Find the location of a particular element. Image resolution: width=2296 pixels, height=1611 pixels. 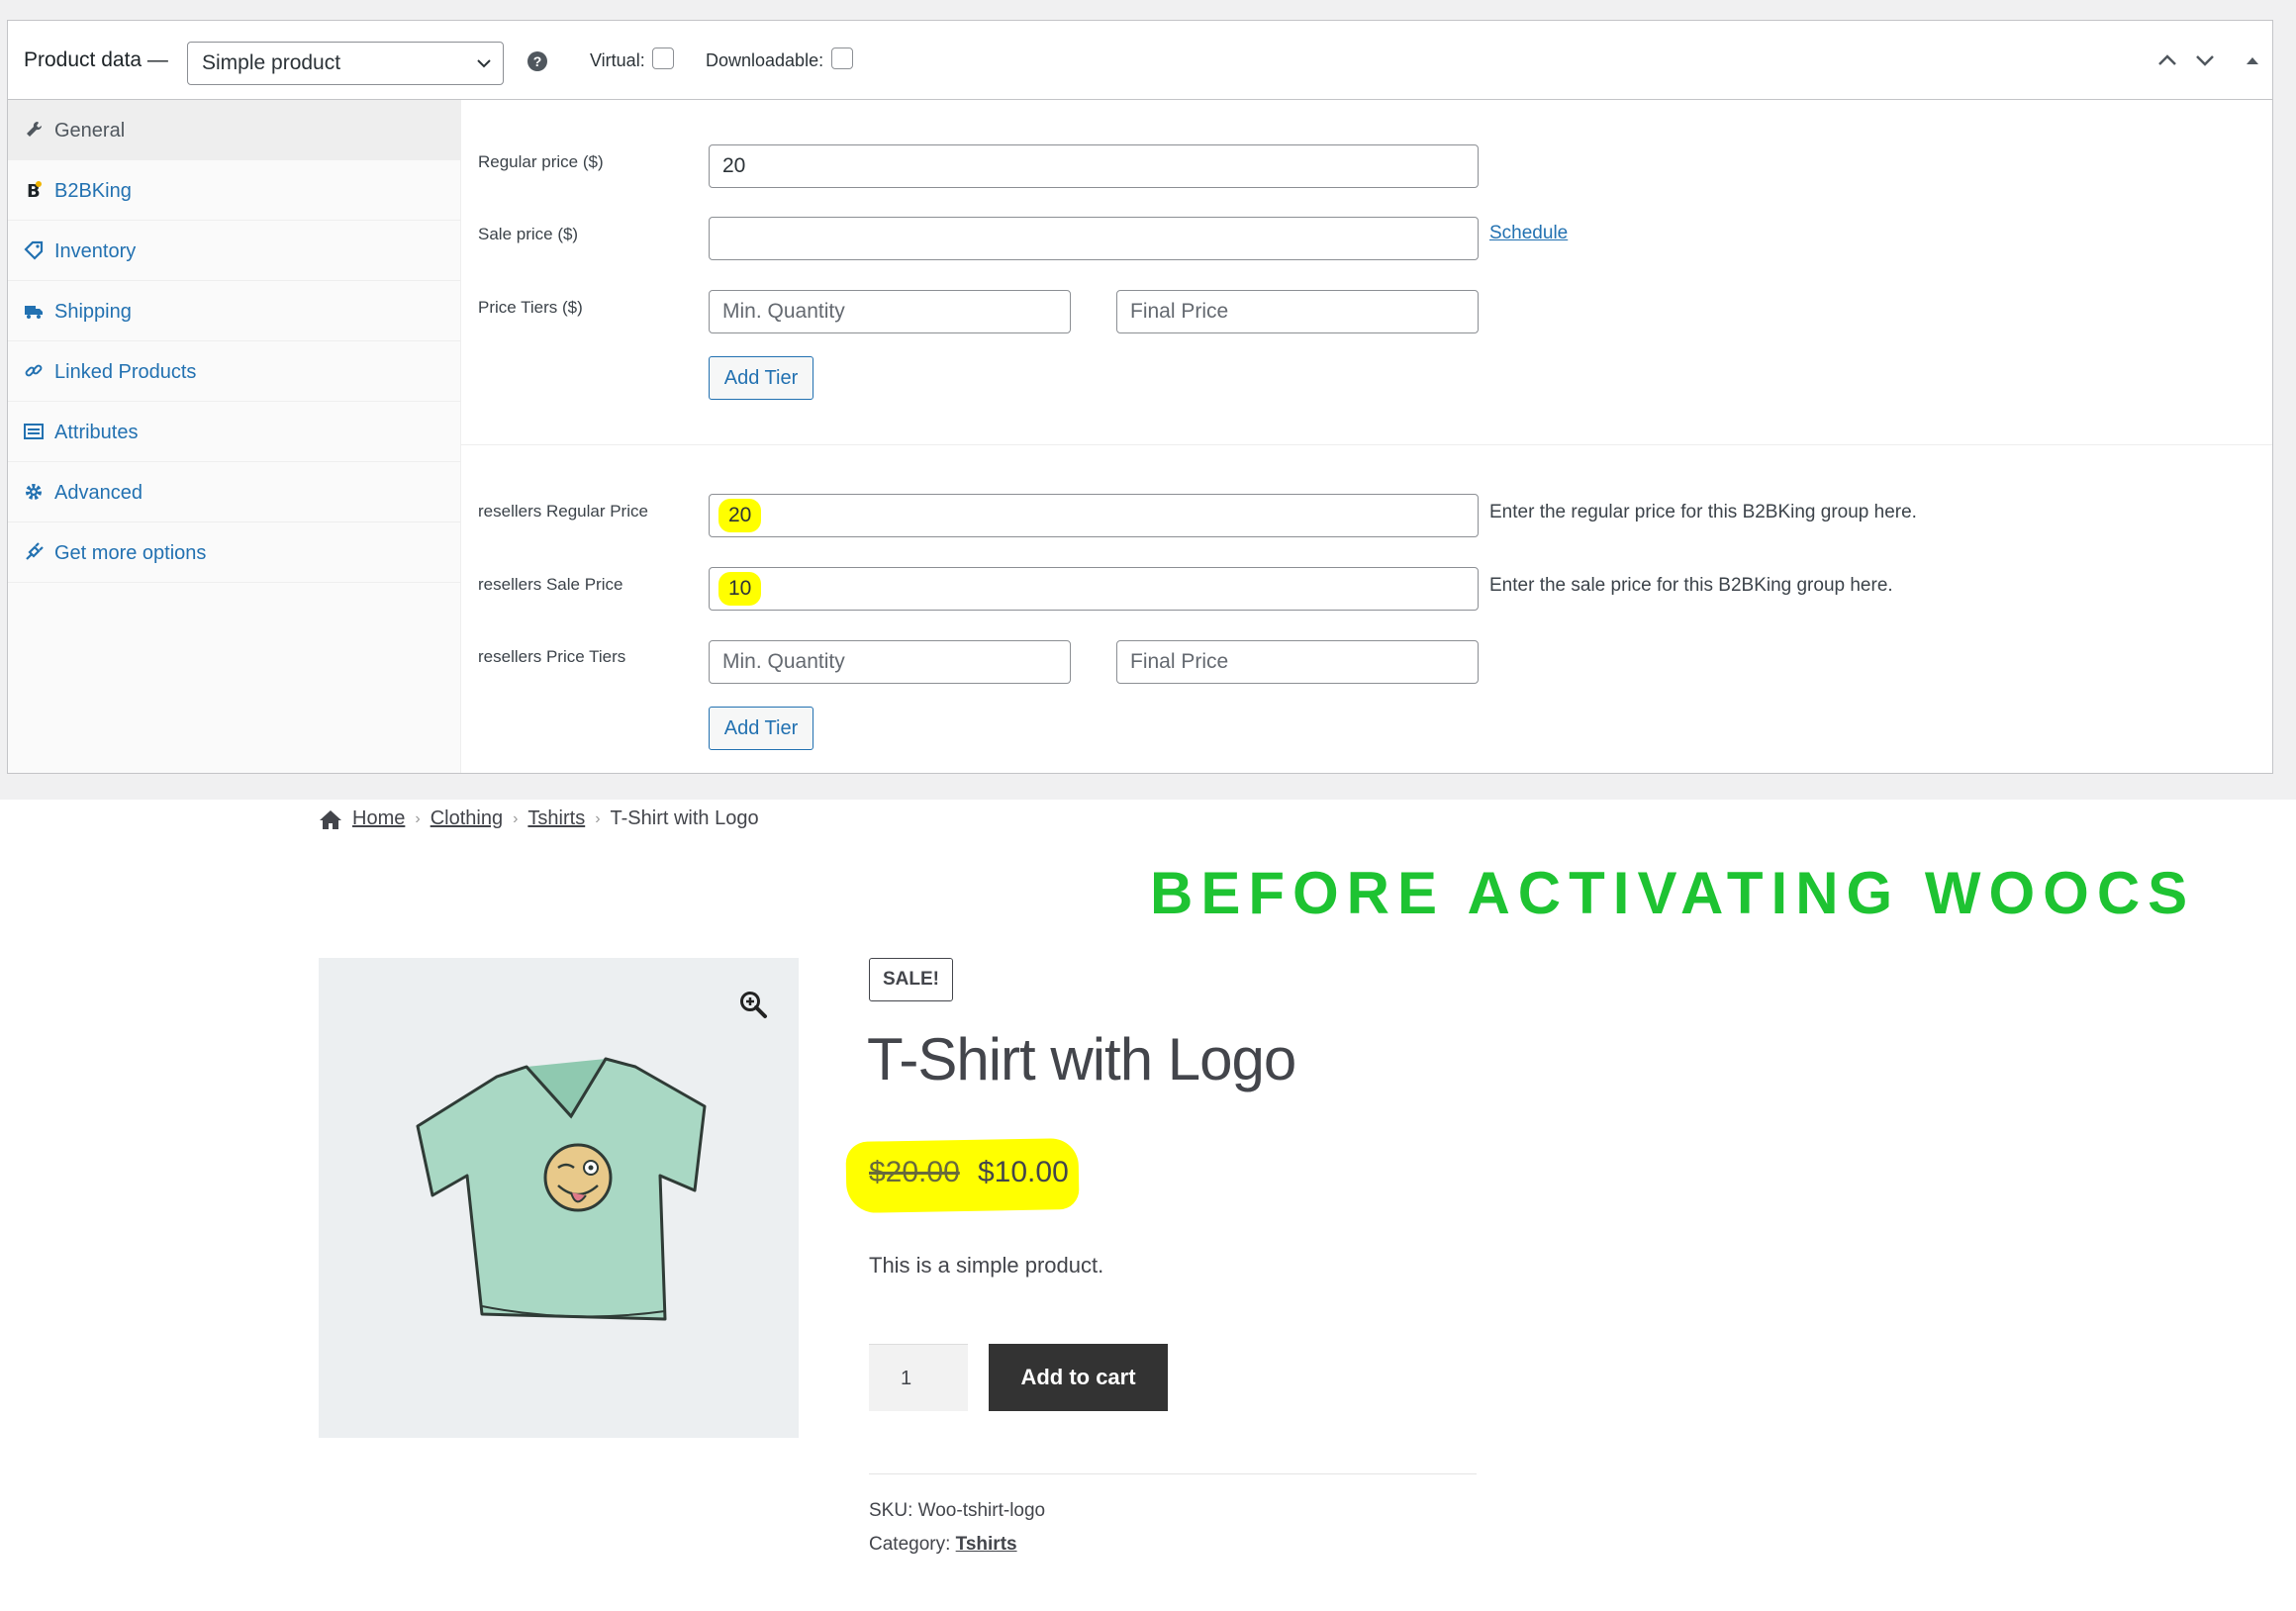

sale-price-input is located at coordinates (1094, 238).